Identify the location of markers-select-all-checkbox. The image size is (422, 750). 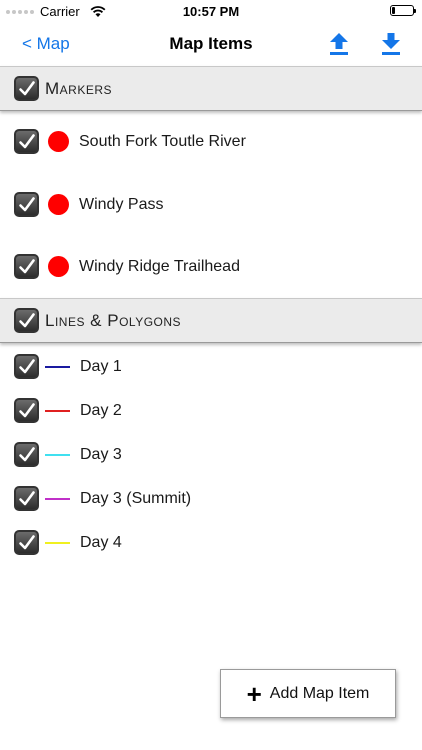
(26, 88).